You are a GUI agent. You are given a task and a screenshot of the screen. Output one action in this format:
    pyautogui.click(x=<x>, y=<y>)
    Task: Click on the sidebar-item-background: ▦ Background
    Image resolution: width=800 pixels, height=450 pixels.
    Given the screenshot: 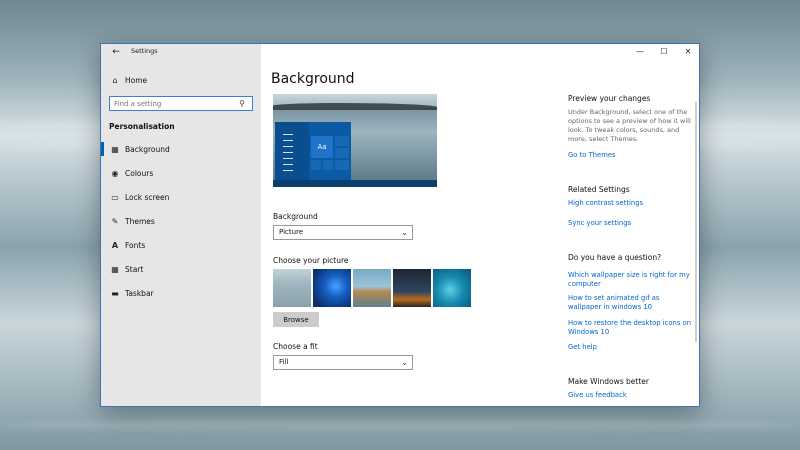 What is the action you would take?
    pyautogui.click(x=181, y=149)
    